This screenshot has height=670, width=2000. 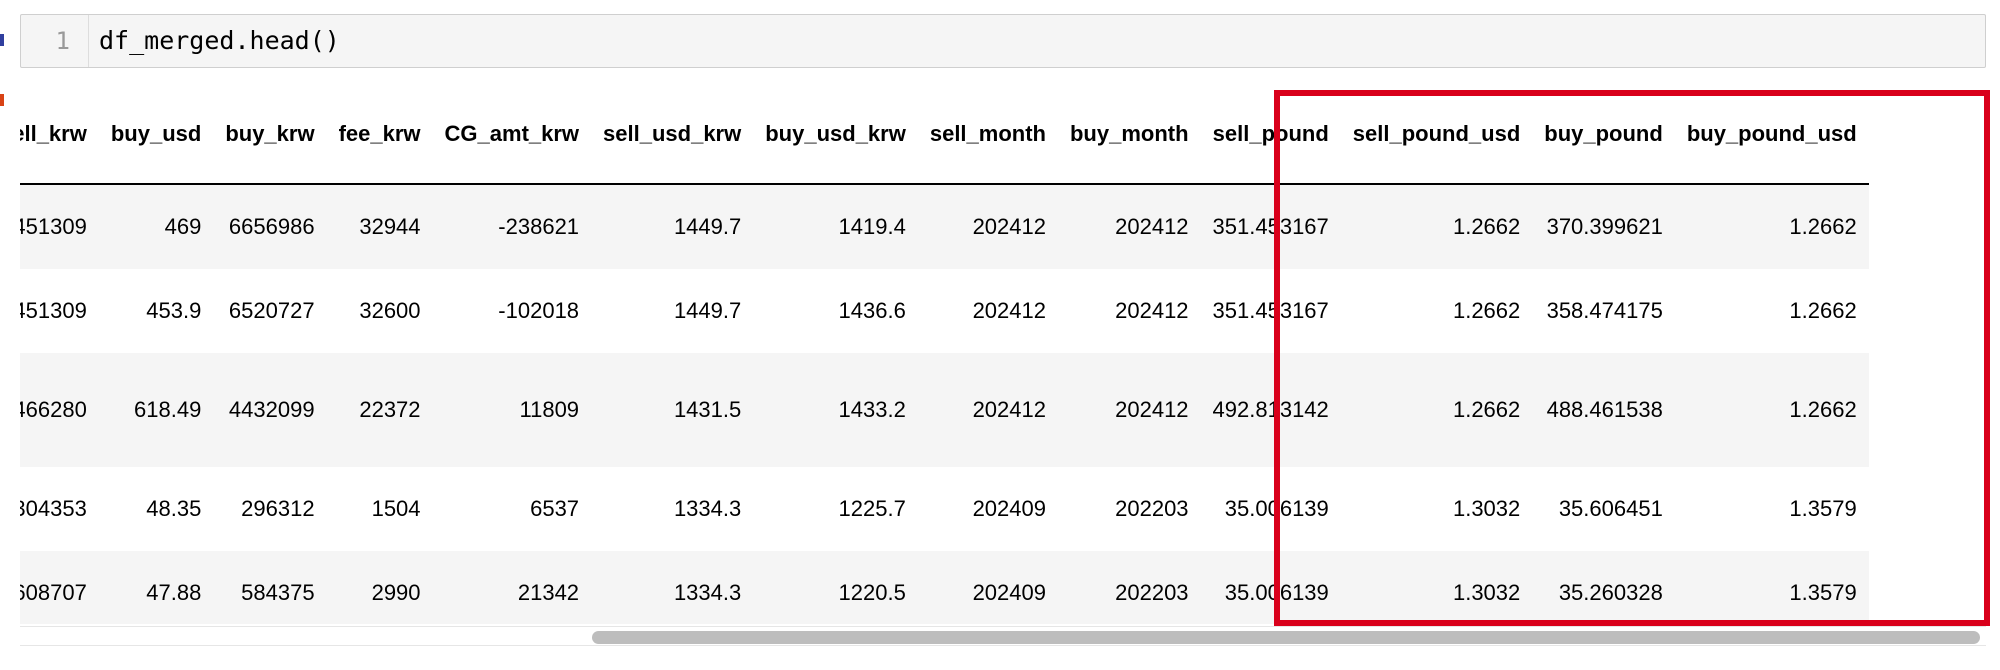 What do you see at coordinates (835, 134) in the screenshot?
I see `column-header-buy-usd-krw: buy_usd_krw` at bounding box center [835, 134].